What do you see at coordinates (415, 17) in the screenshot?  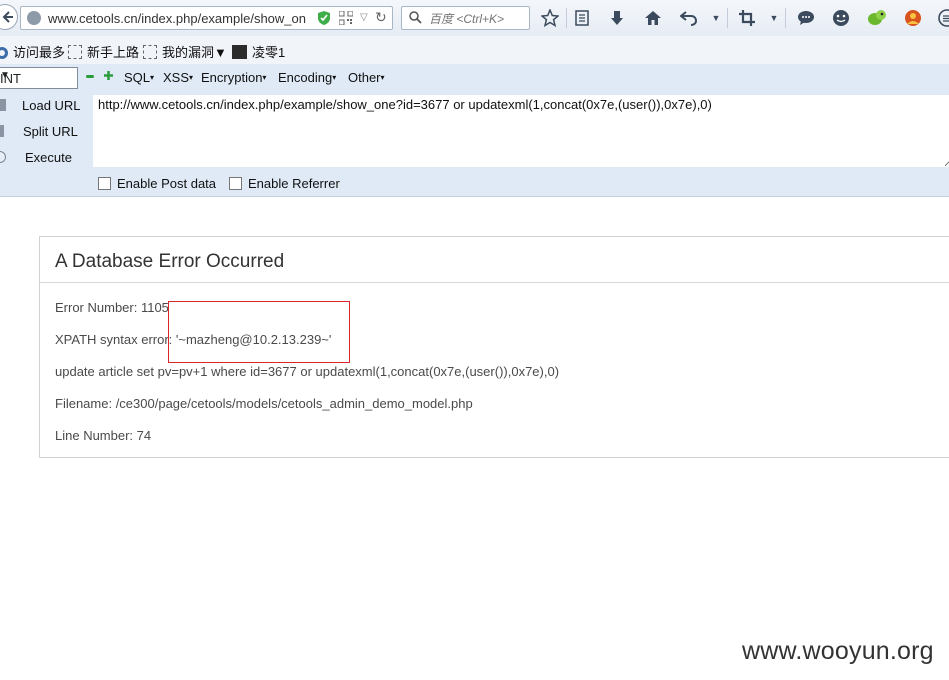 I see `search-icon` at bounding box center [415, 17].